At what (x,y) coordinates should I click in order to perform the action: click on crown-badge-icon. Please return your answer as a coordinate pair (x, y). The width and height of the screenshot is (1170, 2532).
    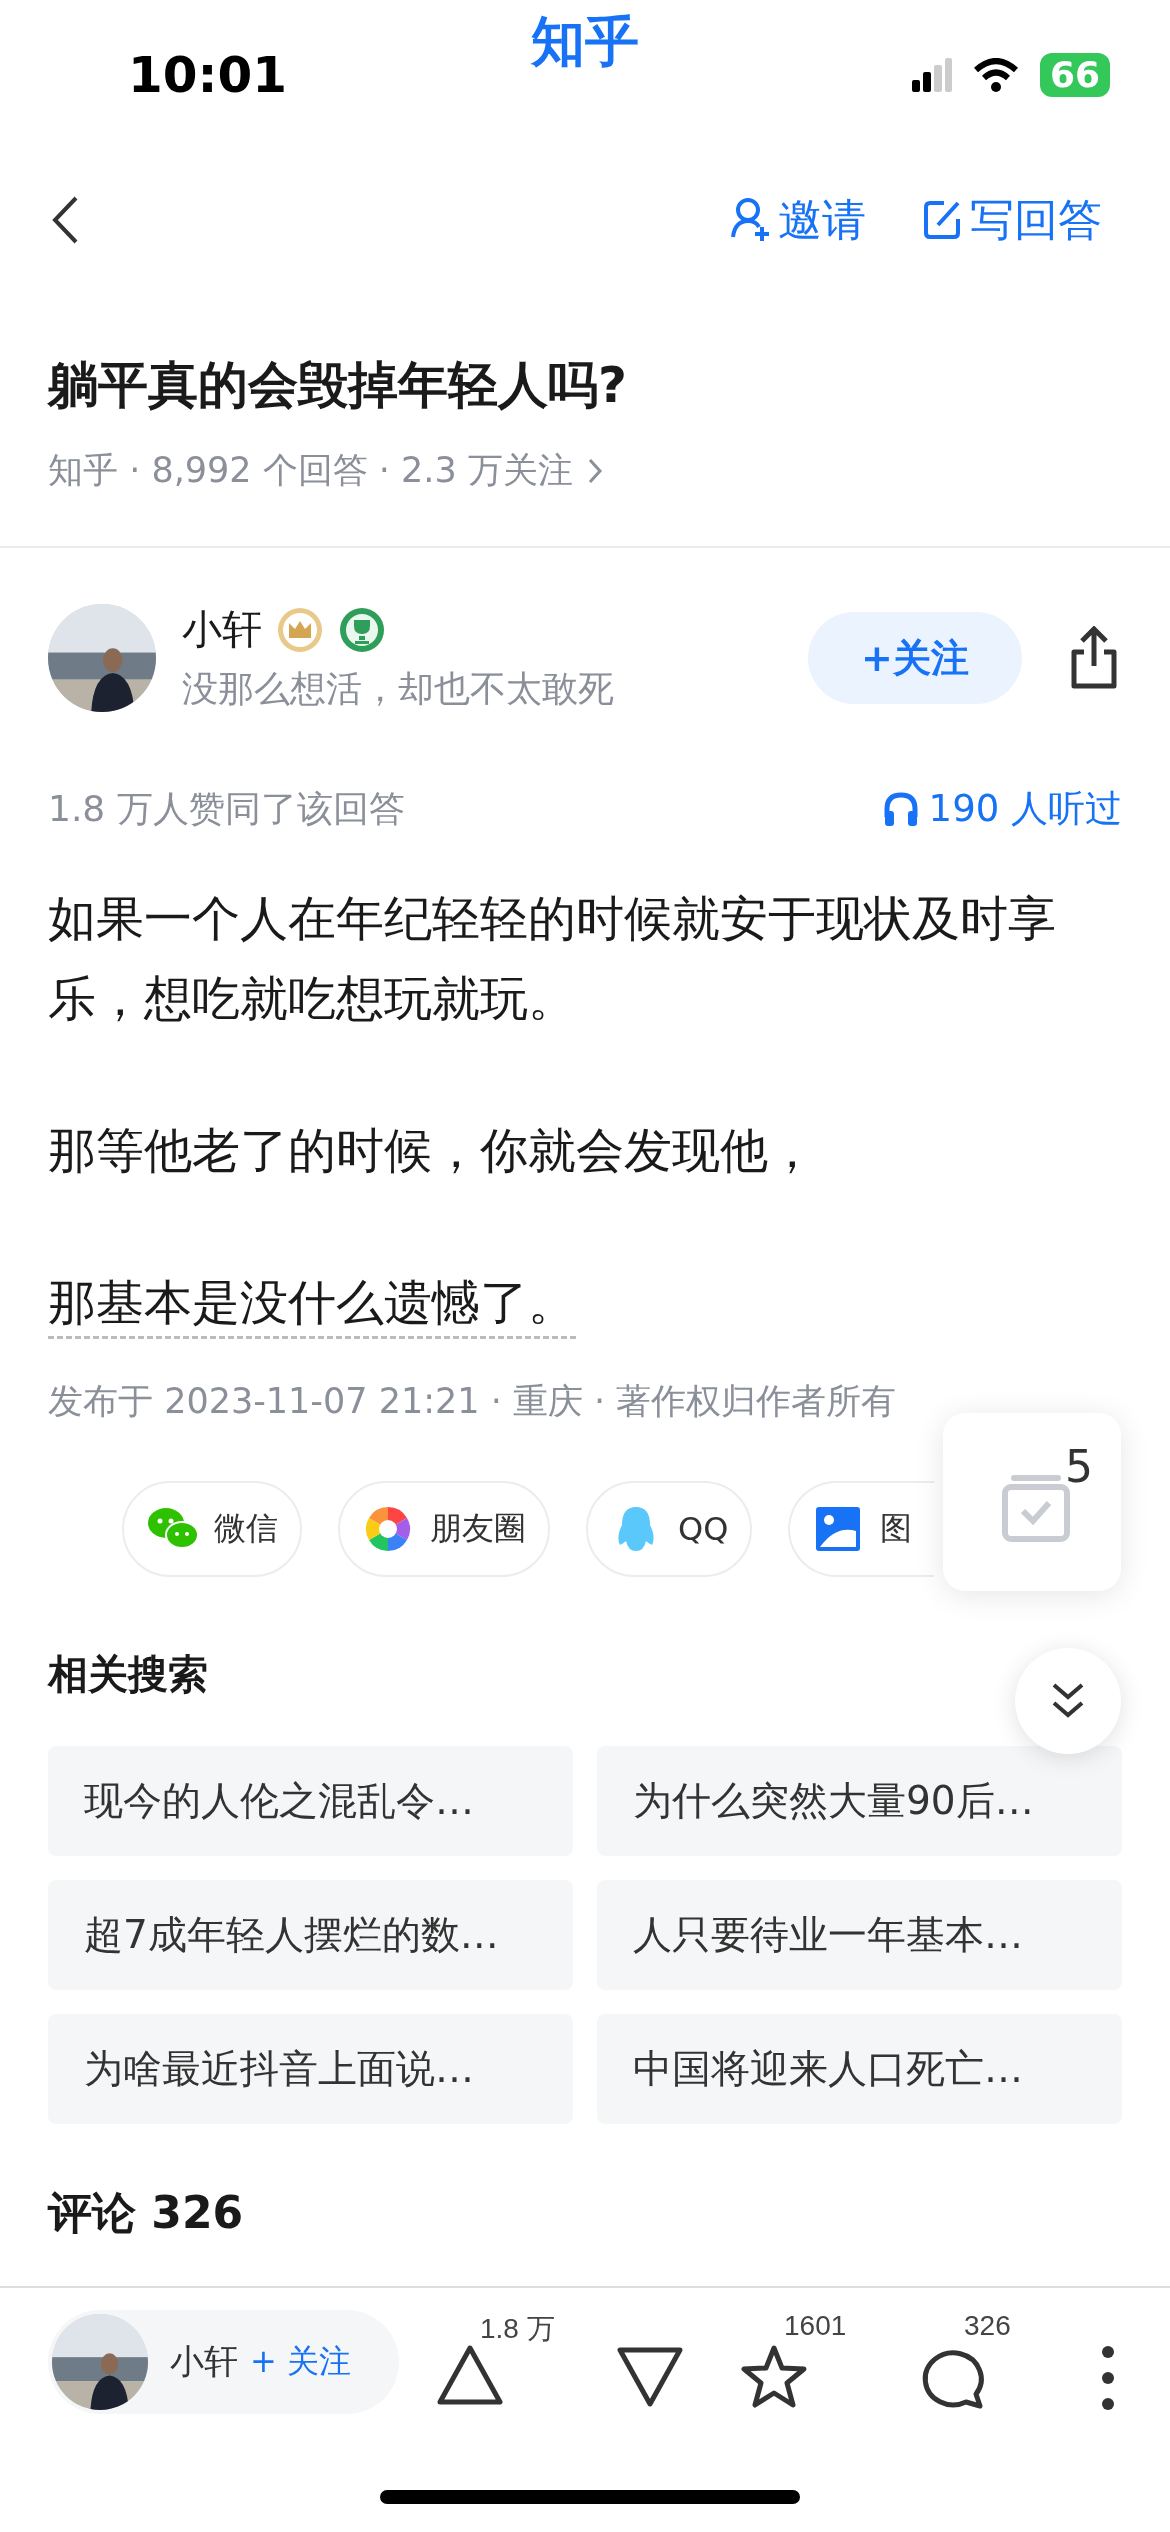
    Looking at the image, I should click on (300, 629).